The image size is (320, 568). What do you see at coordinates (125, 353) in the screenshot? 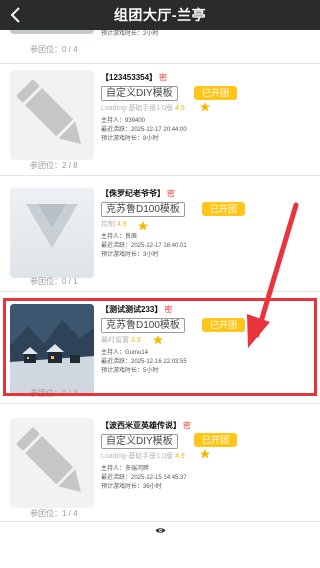
I see `room-host: 主持人：Gumu14` at bounding box center [125, 353].